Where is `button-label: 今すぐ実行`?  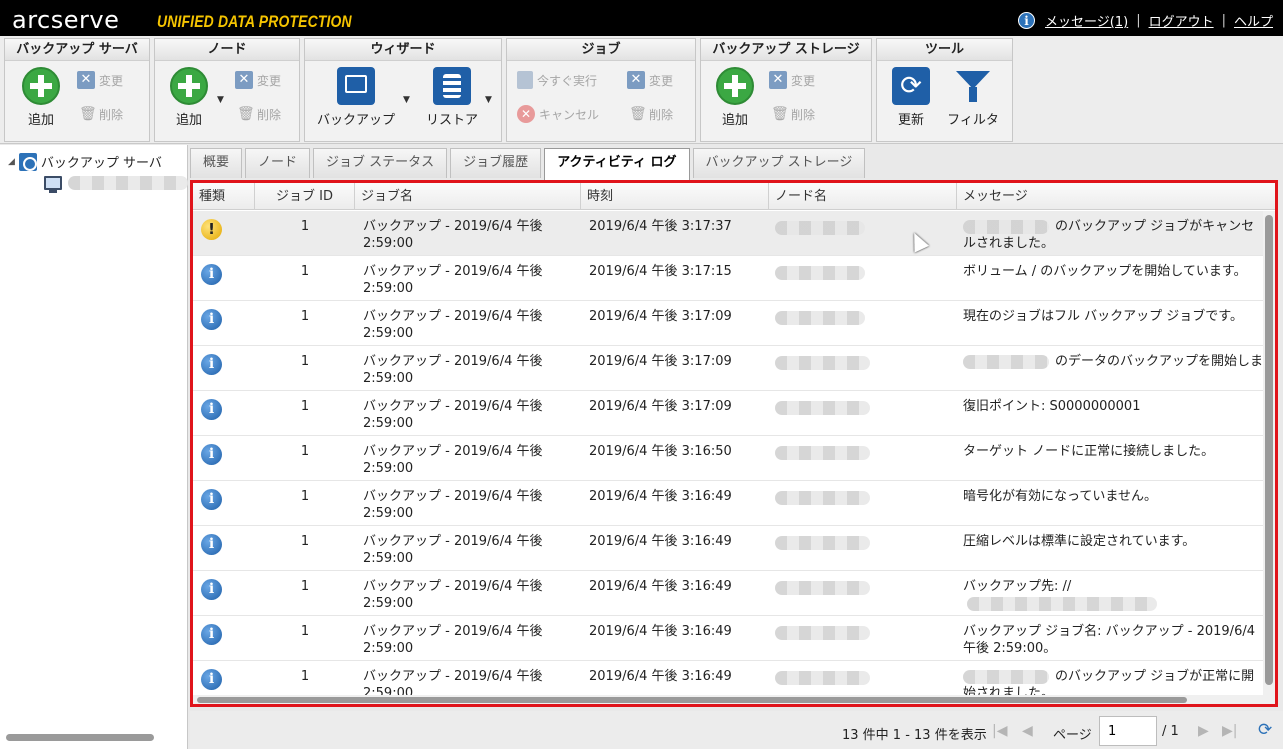
button-label: 今すぐ実行 is located at coordinates (567, 80).